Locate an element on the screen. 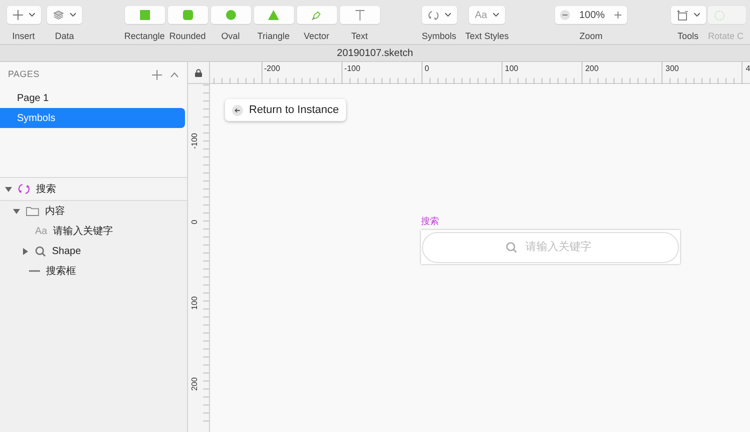  triangle-icon is located at coordinates (273, 15).